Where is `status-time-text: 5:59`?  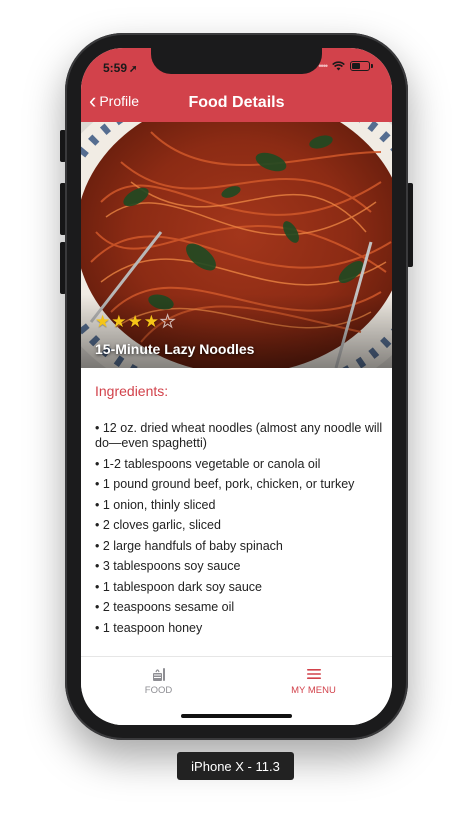
status-time-text: 5:59 is located at coordinates (115, 68).